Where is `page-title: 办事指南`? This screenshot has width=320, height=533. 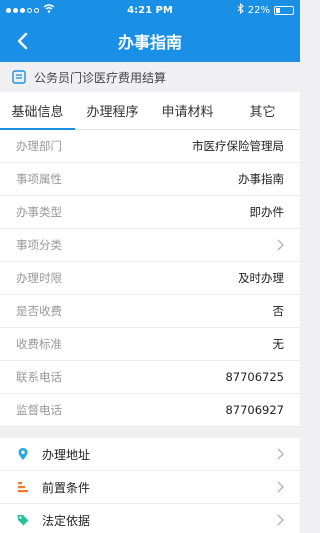
page-title: 办事指南 is located at coordinates (149, 42).